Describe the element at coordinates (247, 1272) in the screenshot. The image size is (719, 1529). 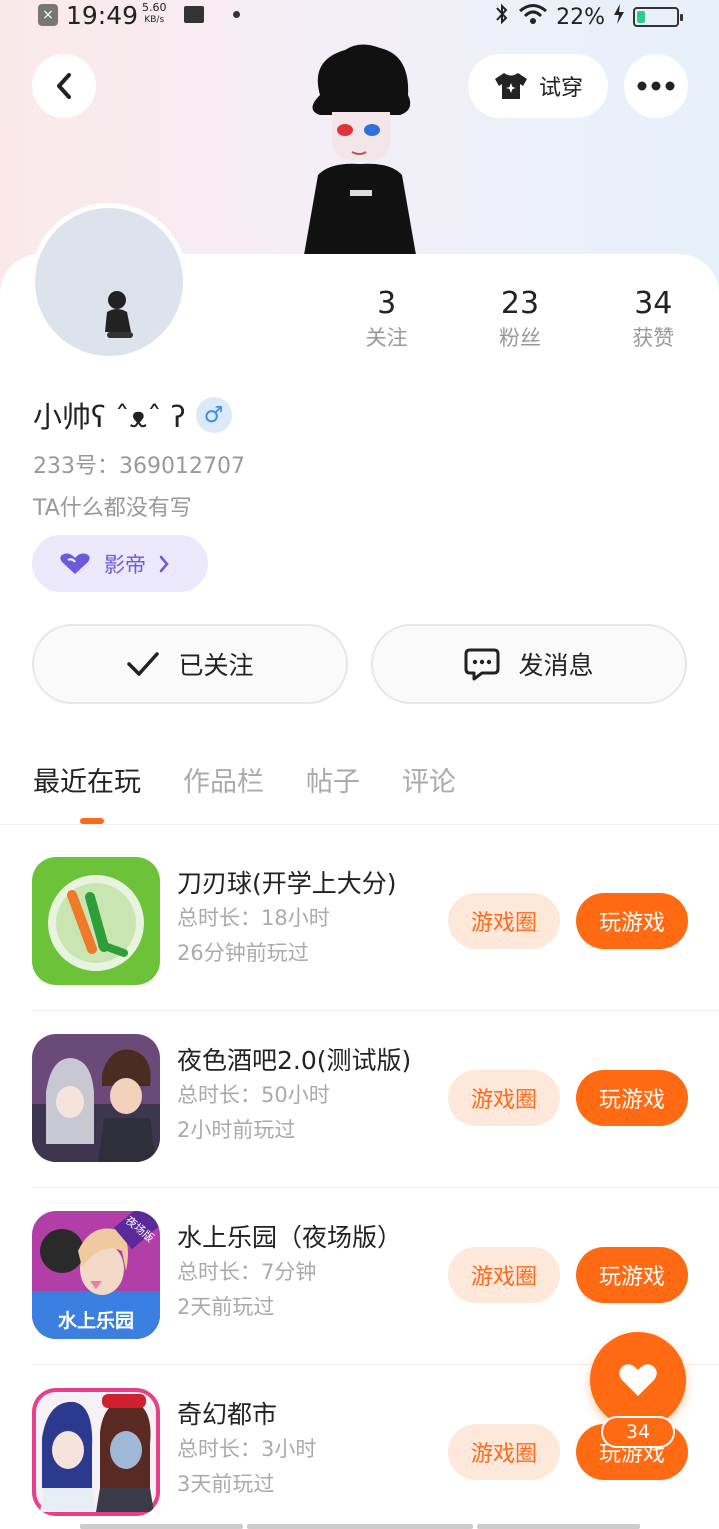
I see `game-duration: 总时长：7分钟` at that location.